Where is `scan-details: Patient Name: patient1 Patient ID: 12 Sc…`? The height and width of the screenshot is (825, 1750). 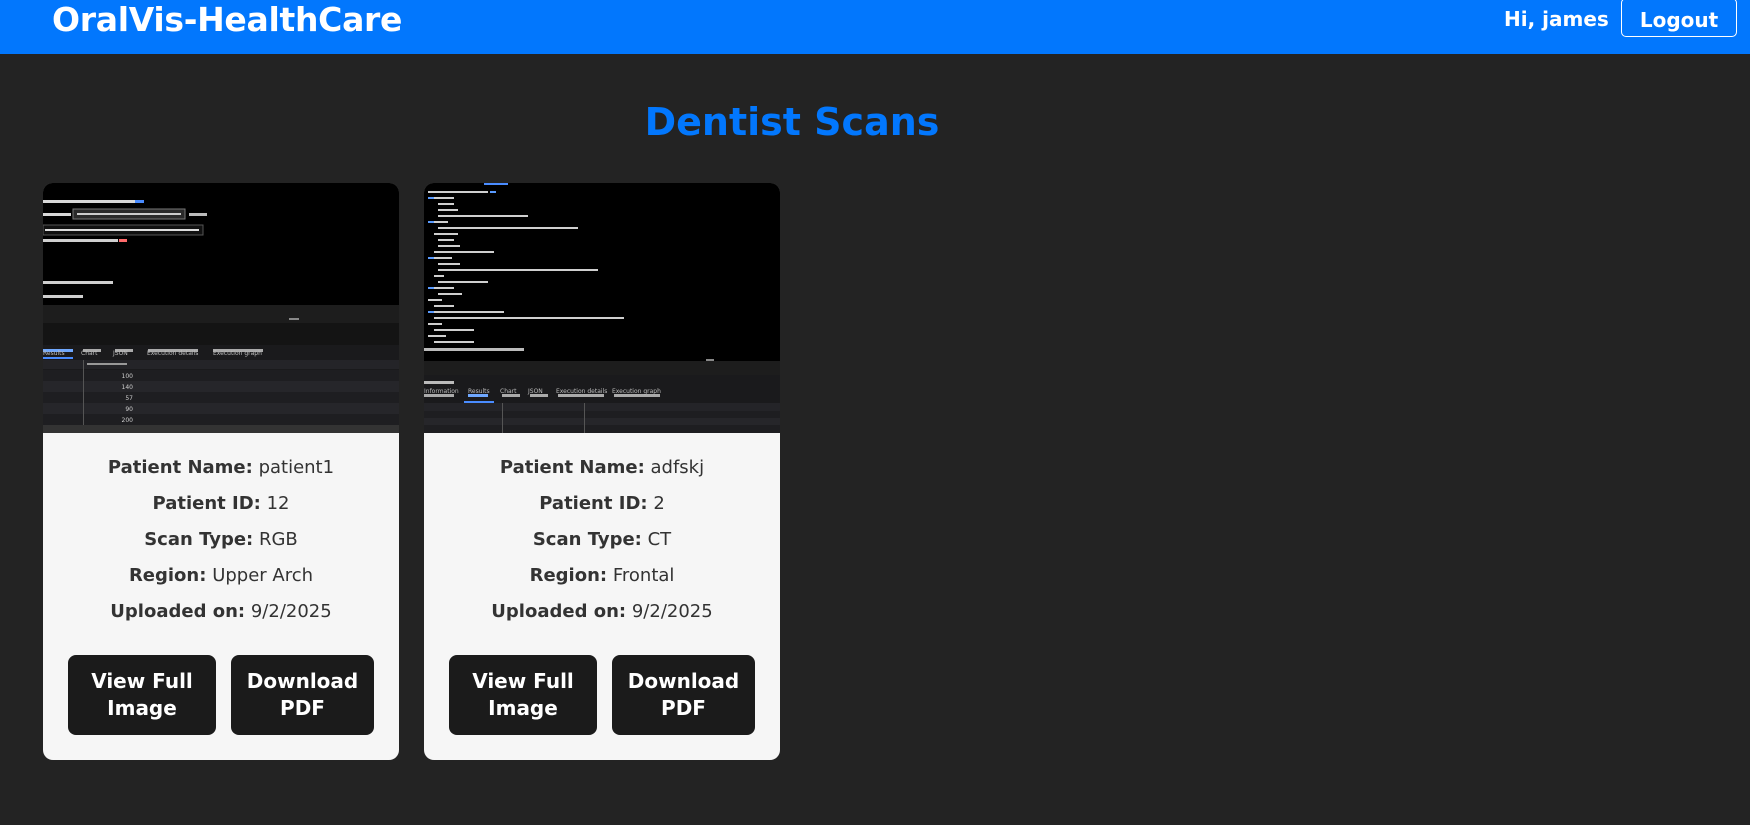
scan-details: Patient Name: patient1 Patient ID: 12 Sc… is located at coordinates (221, 540).